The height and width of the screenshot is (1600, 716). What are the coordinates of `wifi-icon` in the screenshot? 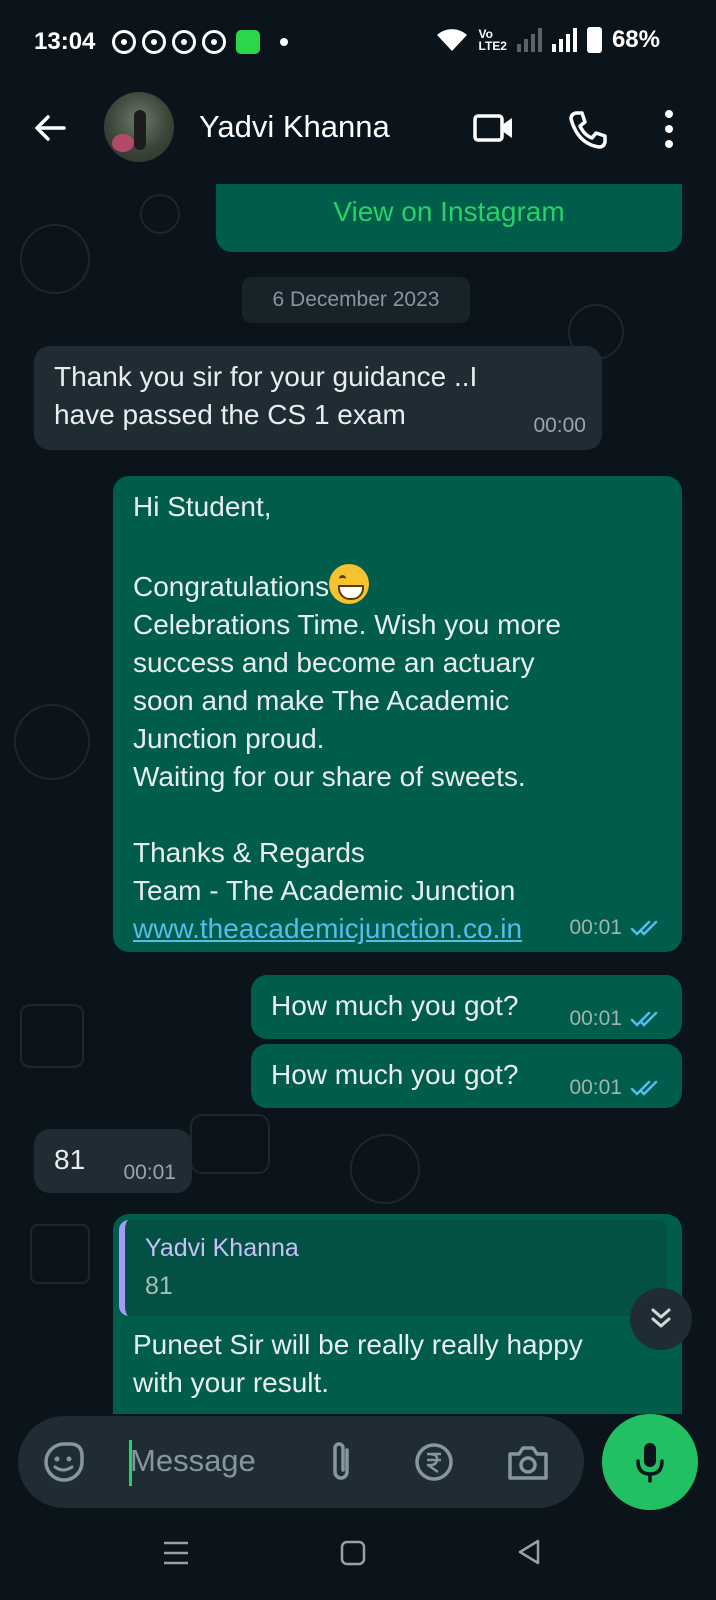 It's located at (451, 40).